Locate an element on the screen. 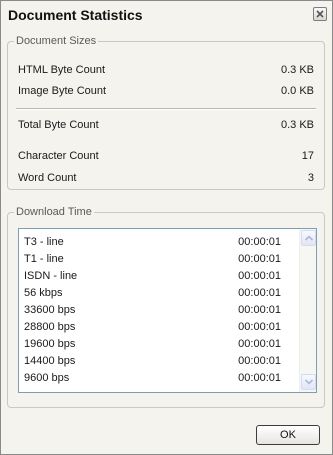 This screenshot has width=333, height=455. character-count-row: Character Count 17 is located at coordinates (166, 156).